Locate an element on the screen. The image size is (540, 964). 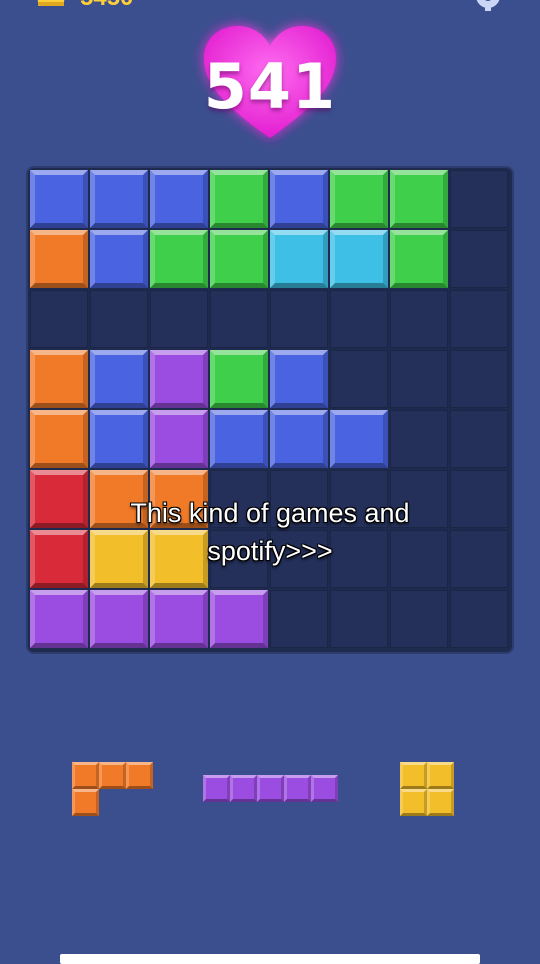
gear-icon is located at coordinates (488, 7).